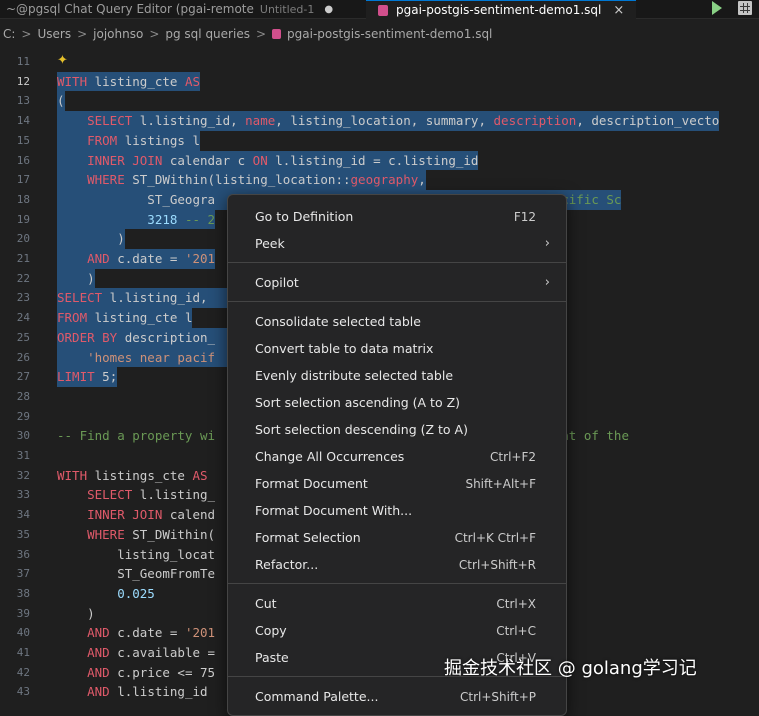 This screenshot has width=759, height=716. I want to click on menu-item-refactor: Refactor... Ctrl+Shift+R, so click(397, 564).